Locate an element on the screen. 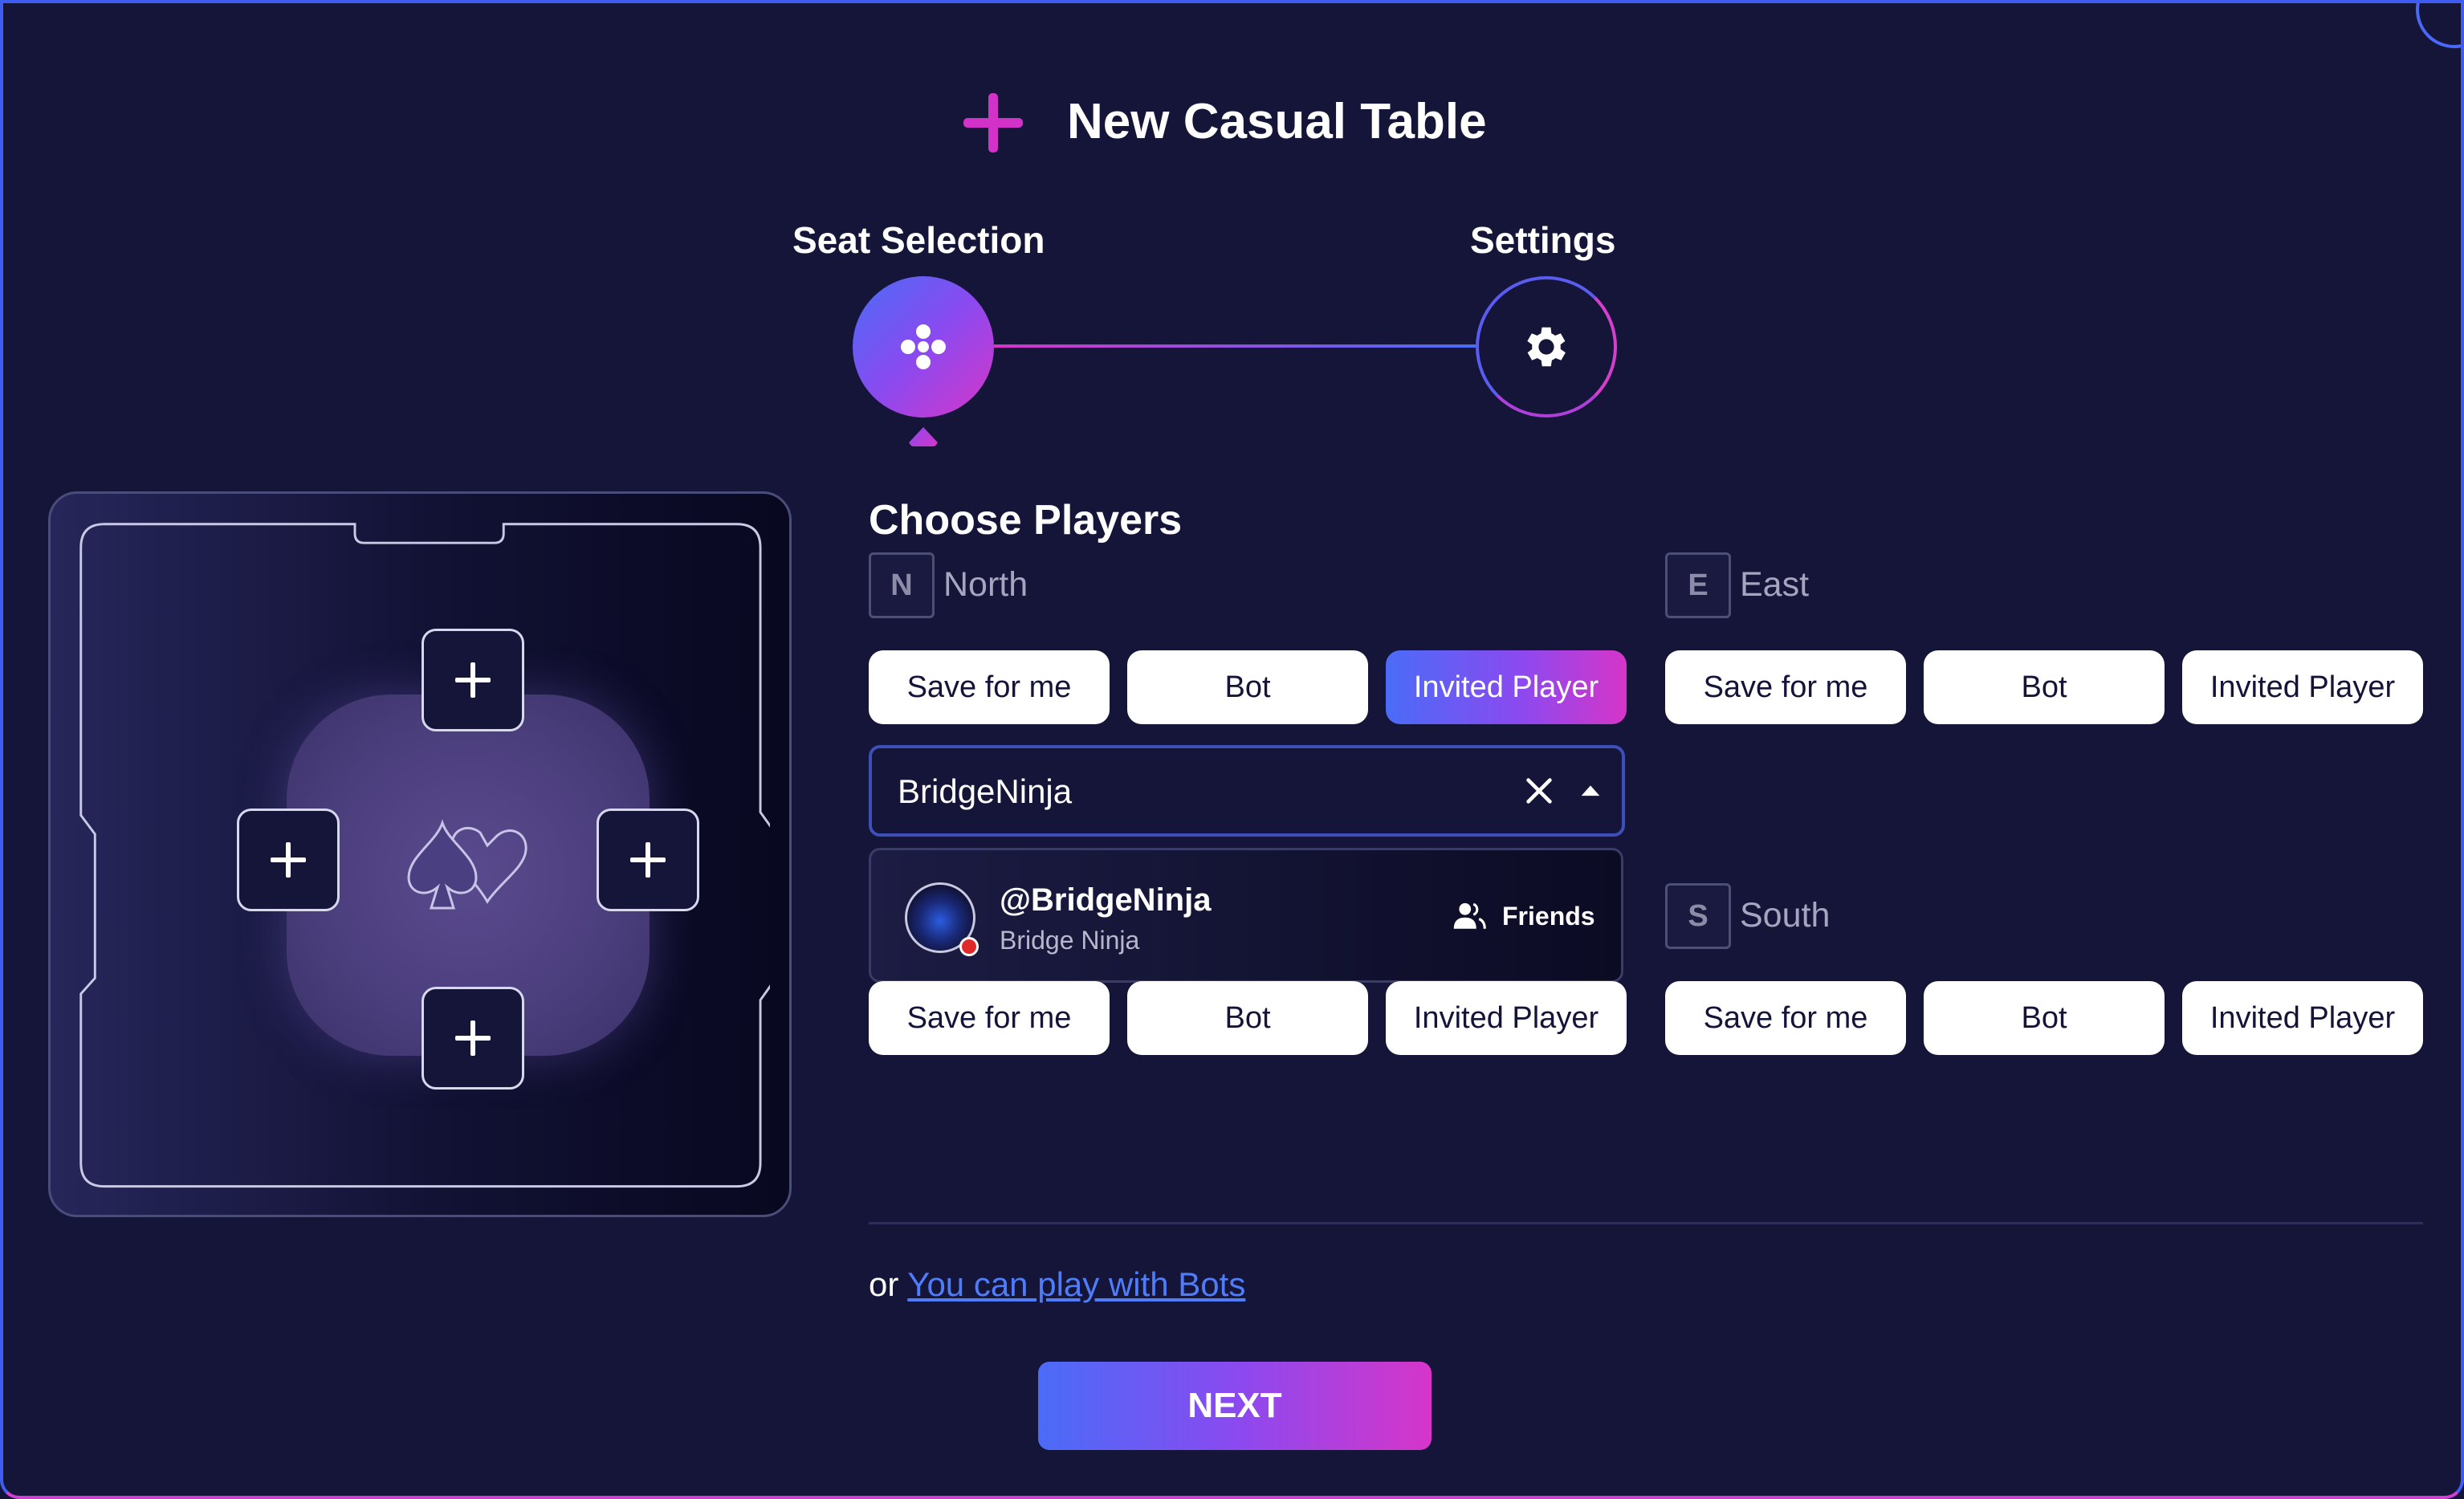  suits-logo-icon is located at coordinates (467, 864).